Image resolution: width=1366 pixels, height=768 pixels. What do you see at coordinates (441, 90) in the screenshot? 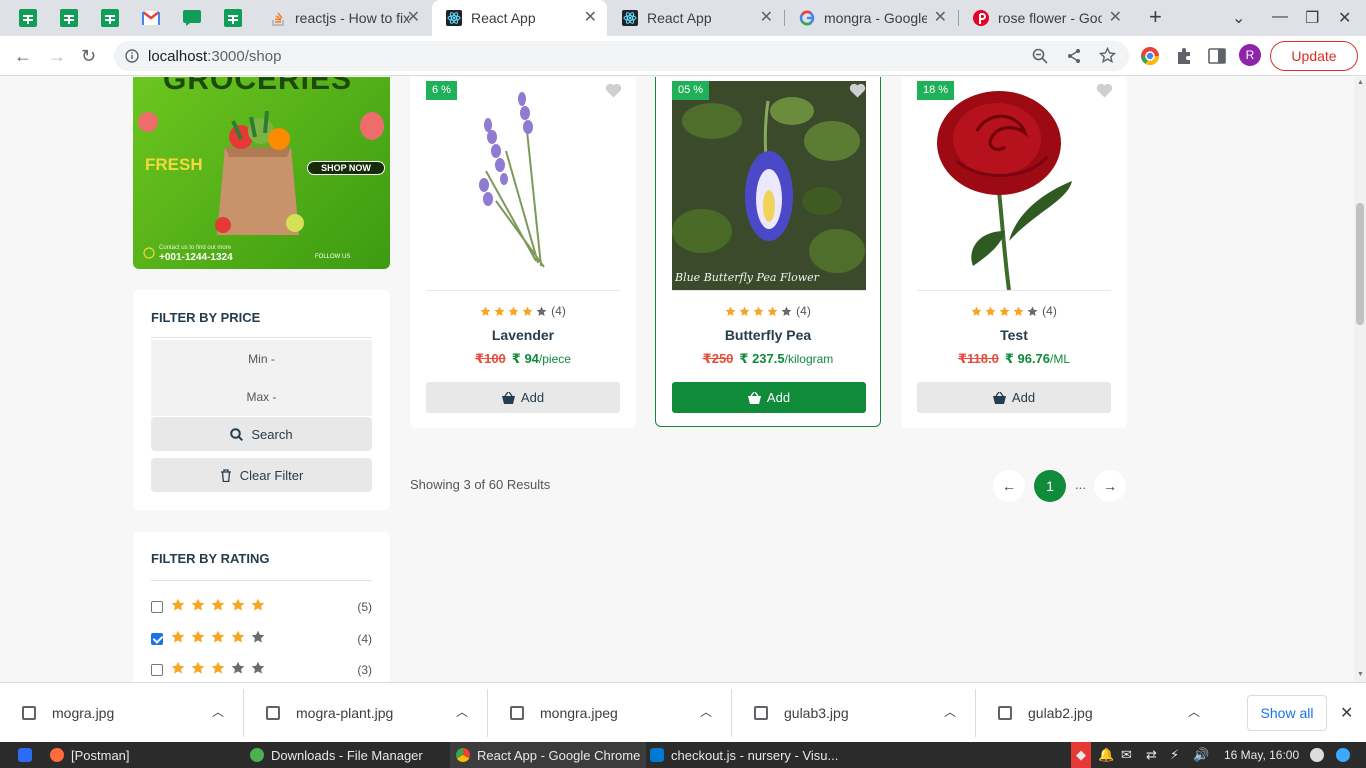
I see `discount-badge: 6 %` at bounding box center [441, 90].